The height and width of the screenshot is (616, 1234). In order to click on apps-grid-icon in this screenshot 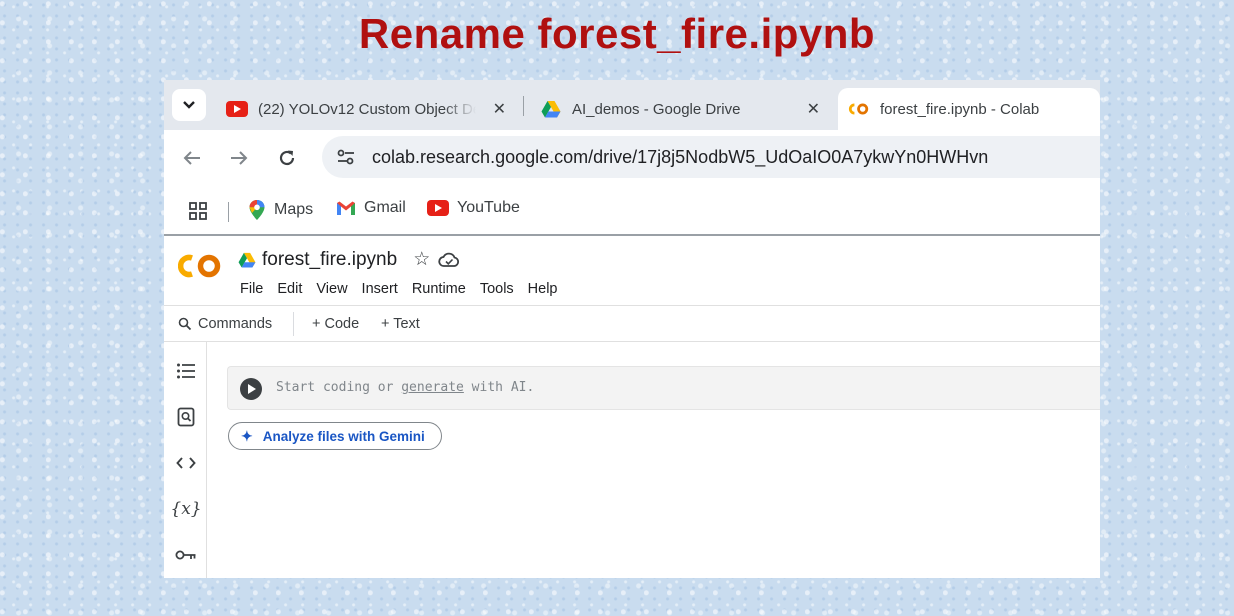, I will do `click(198, 211)`.